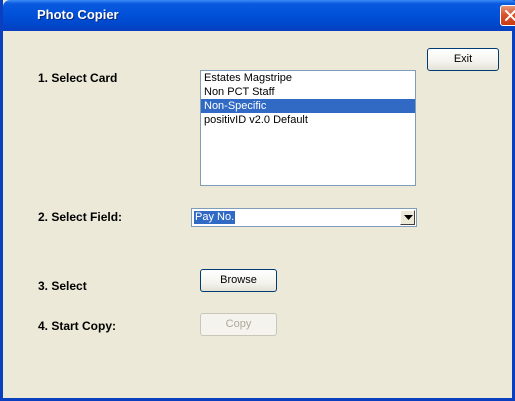  I want to click on card-list-item-selected: Non-Specific, so click(308, 106).